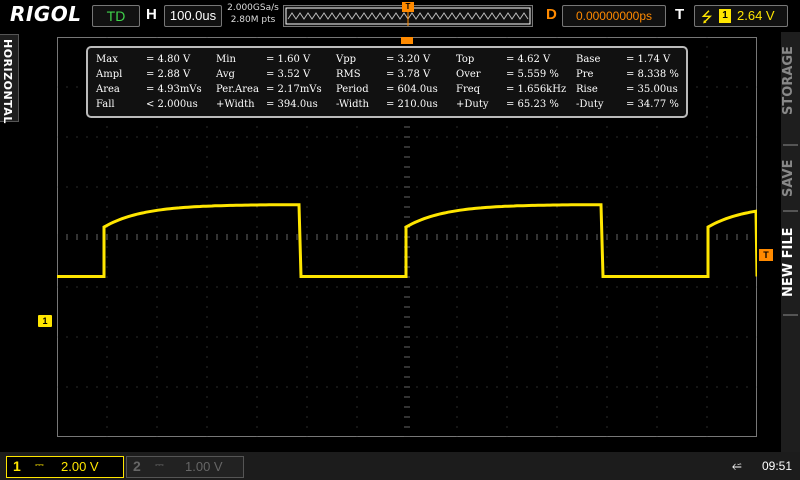  I want to click on measurement-value: = 210.0us, so click(412, 104).